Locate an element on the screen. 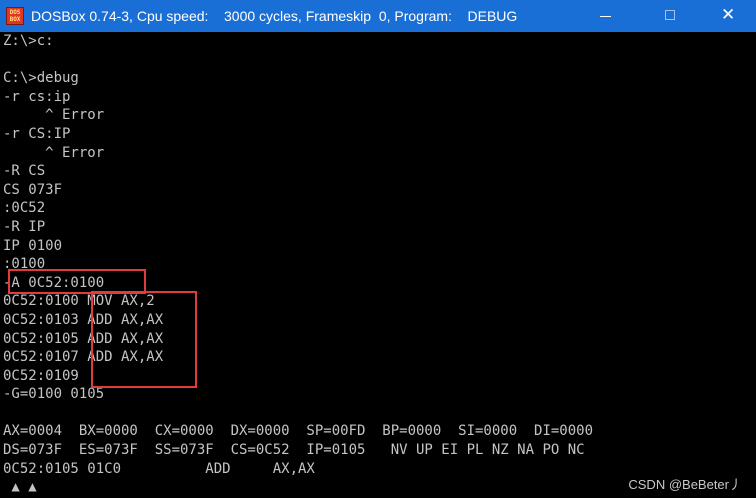 The height and width of the screenshot is (498, 756). close-button: ✕ is located at coordinates (728, 16).